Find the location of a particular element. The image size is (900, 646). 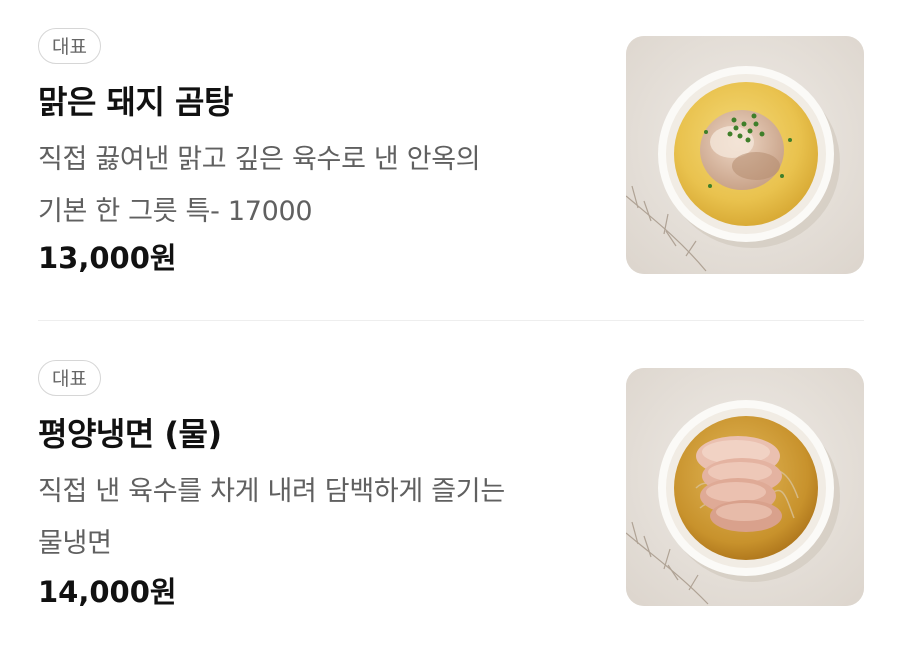

menu-item-price: 14,000원 is located at coordinates (107, 592).